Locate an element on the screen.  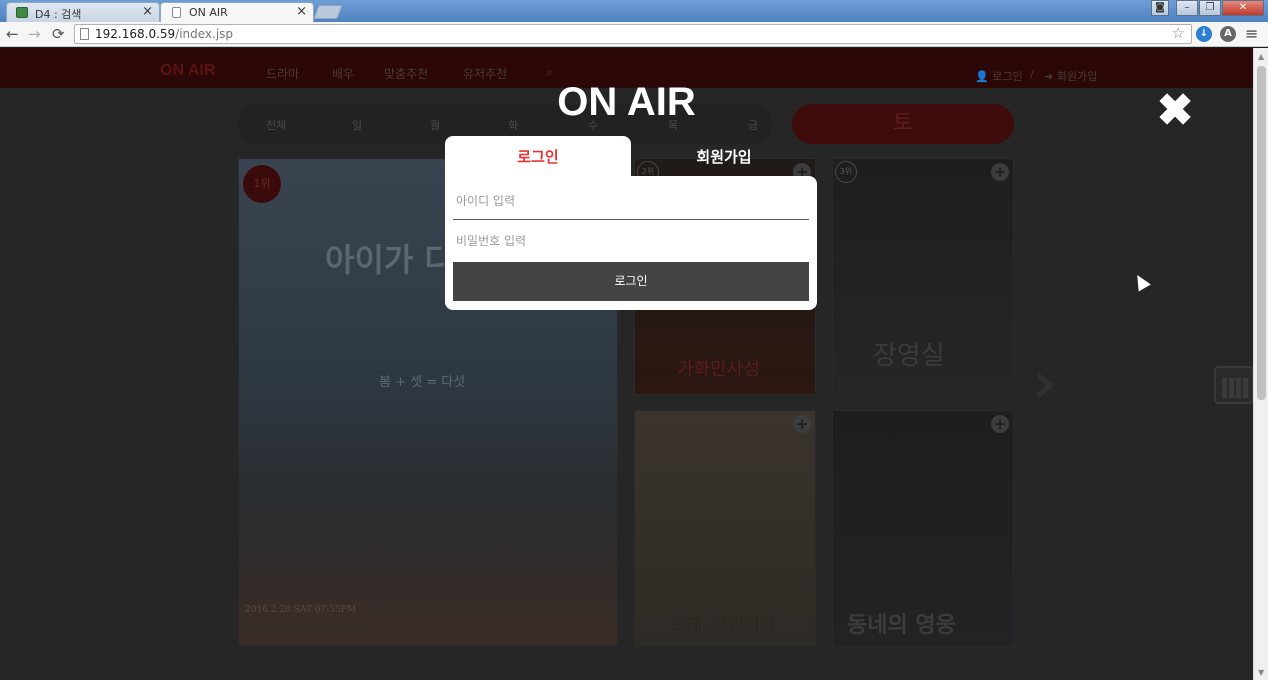
modal-title: ON AIR is located at coordinates (626, 102).